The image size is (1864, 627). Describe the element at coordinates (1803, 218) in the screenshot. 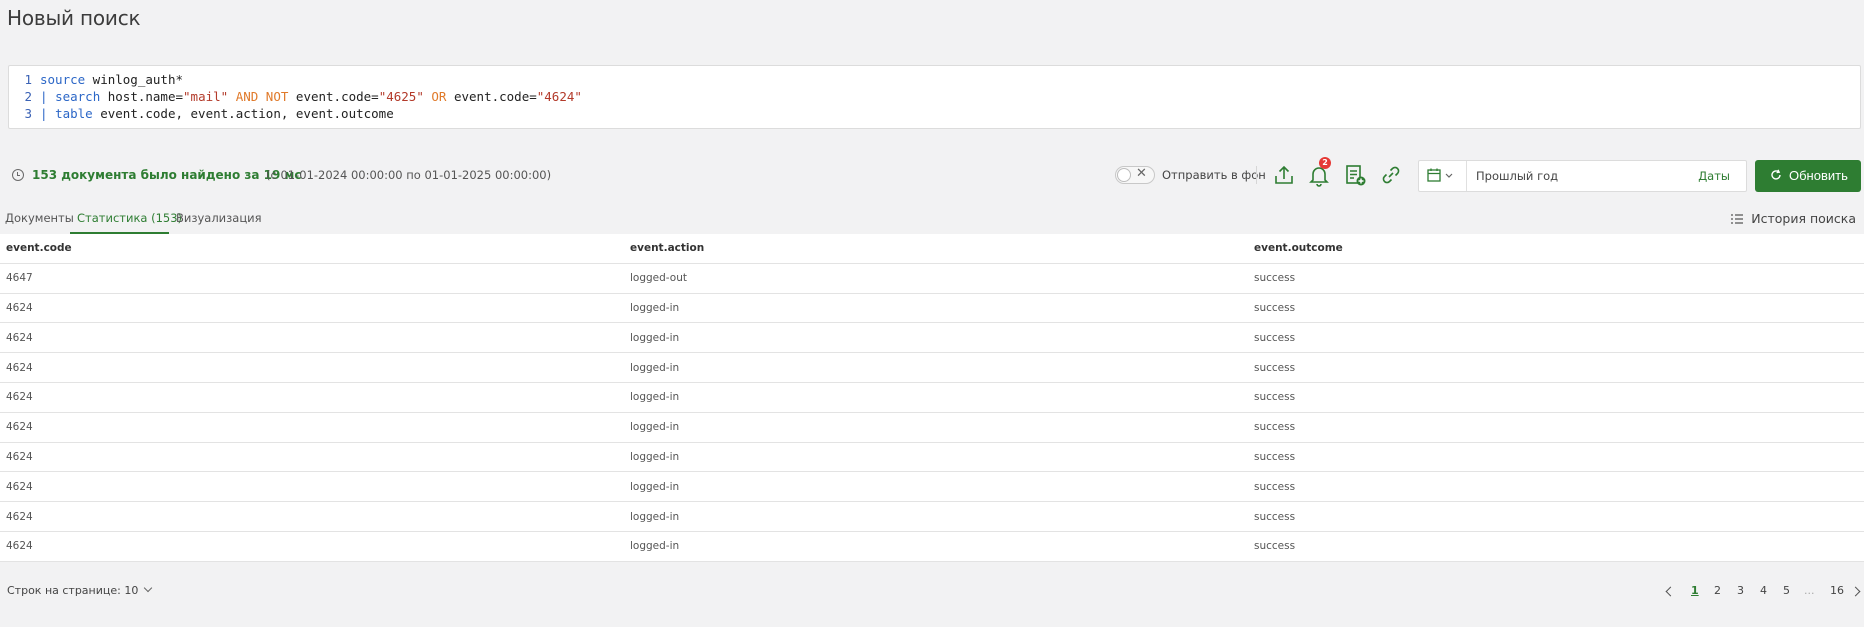

I see `search-history-label: История поиска` at that location.